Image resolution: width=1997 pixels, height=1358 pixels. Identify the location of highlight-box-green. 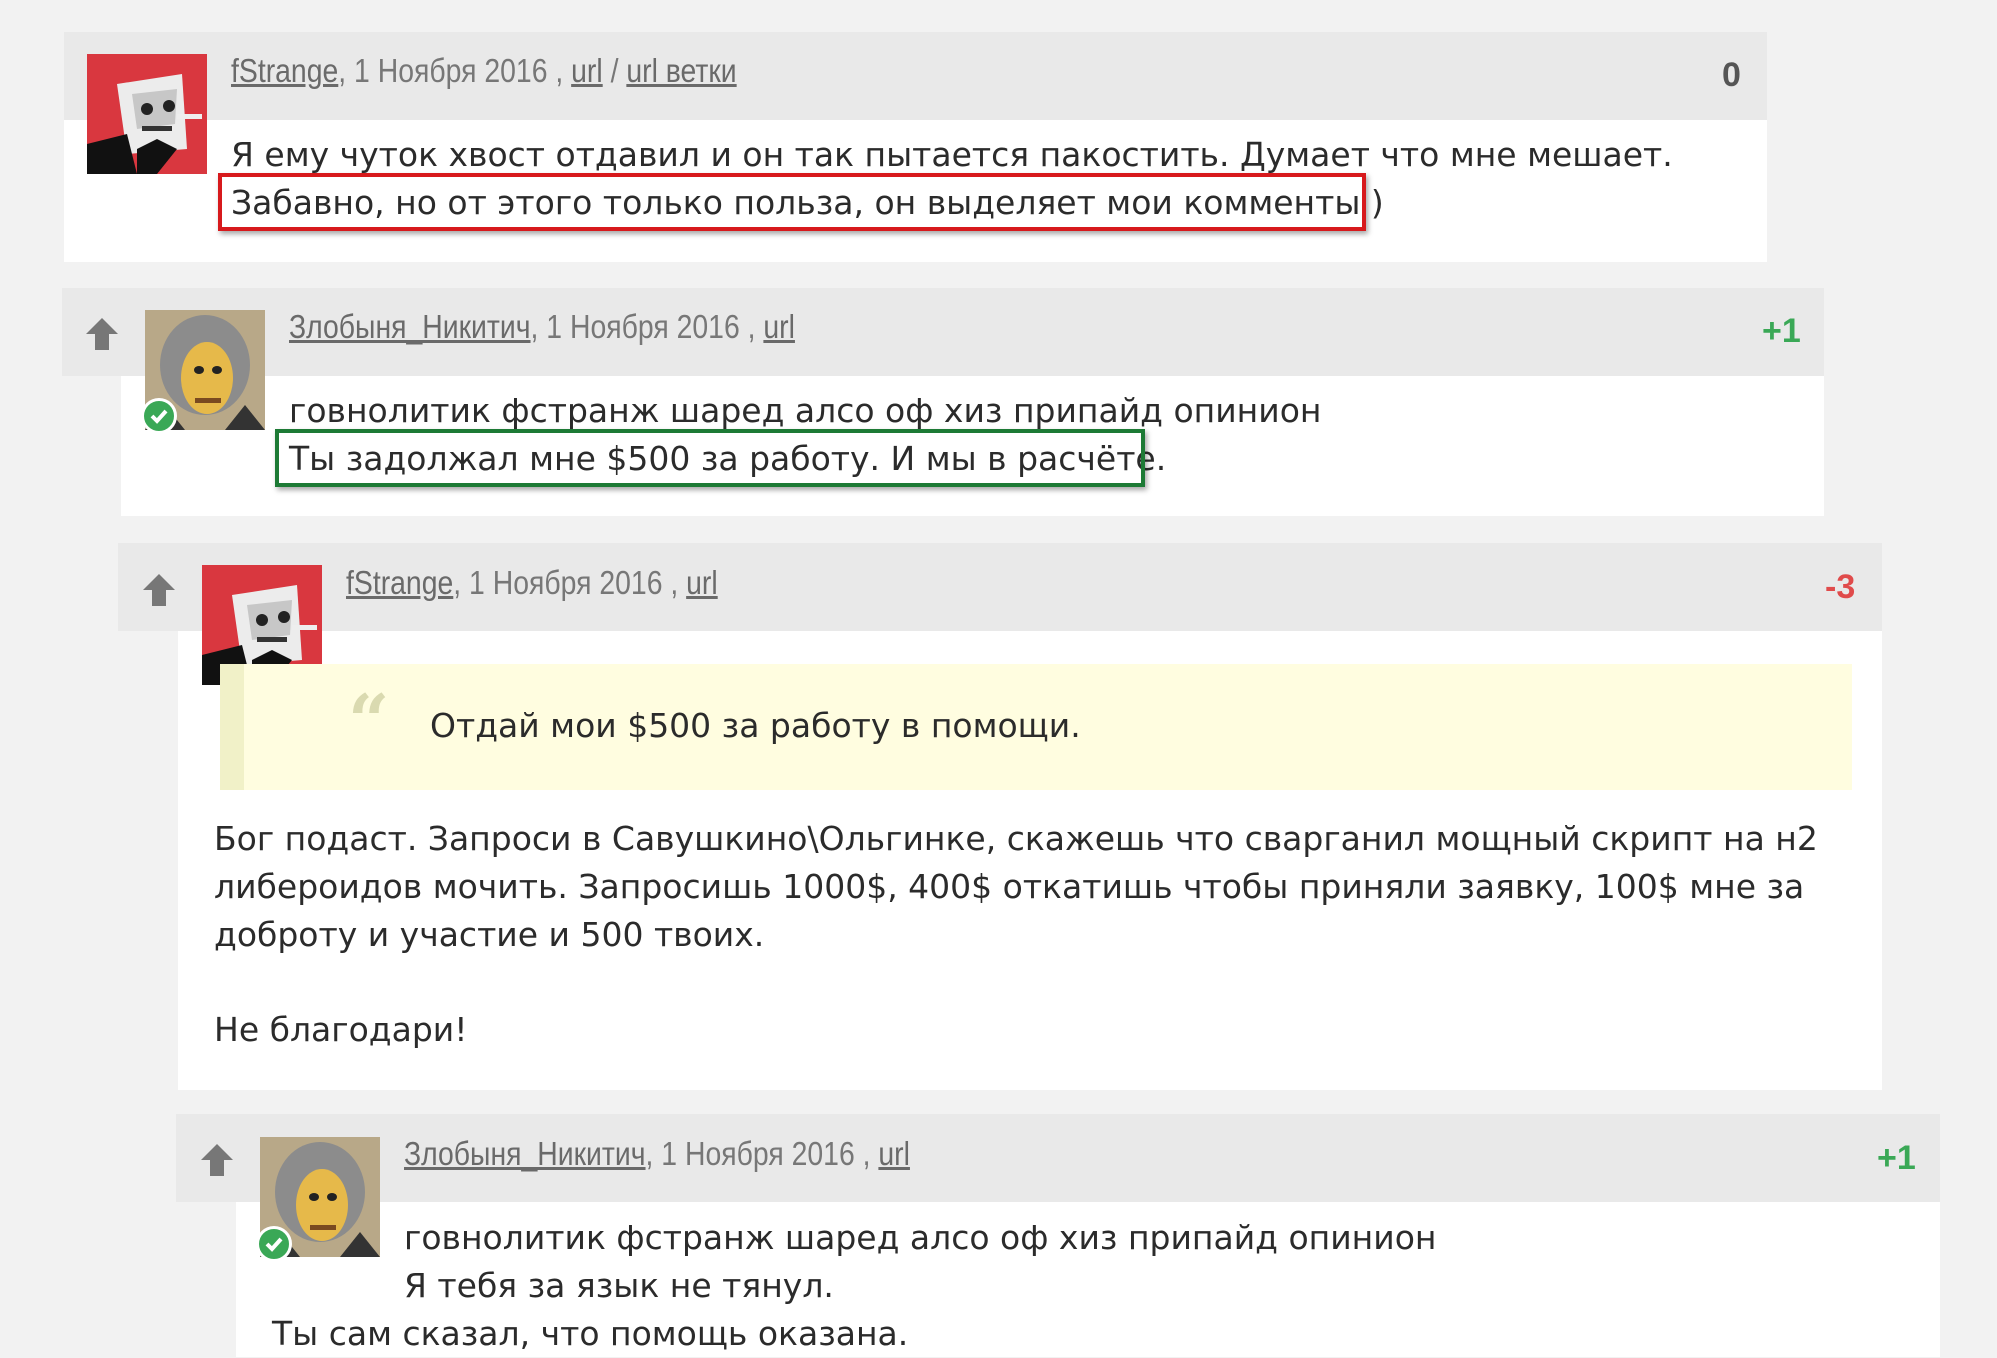
(710, 458).